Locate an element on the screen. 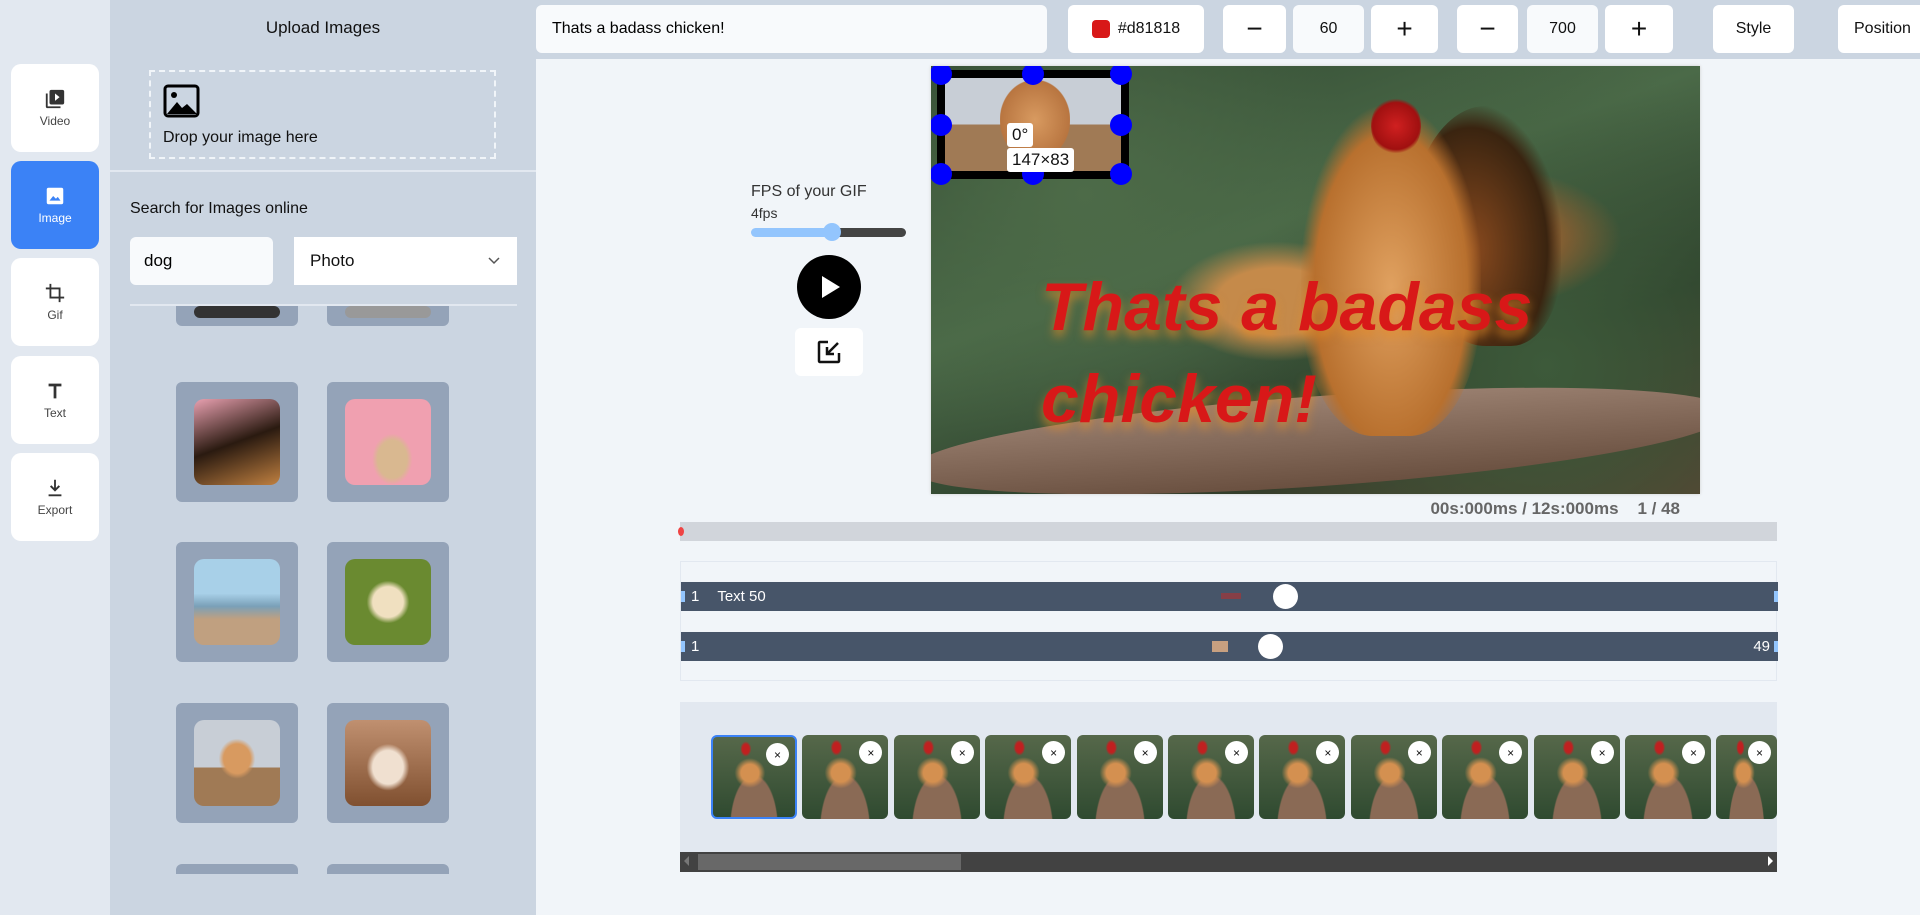  image-dropzone: Drop your image here is located at coordinates (322, 114).